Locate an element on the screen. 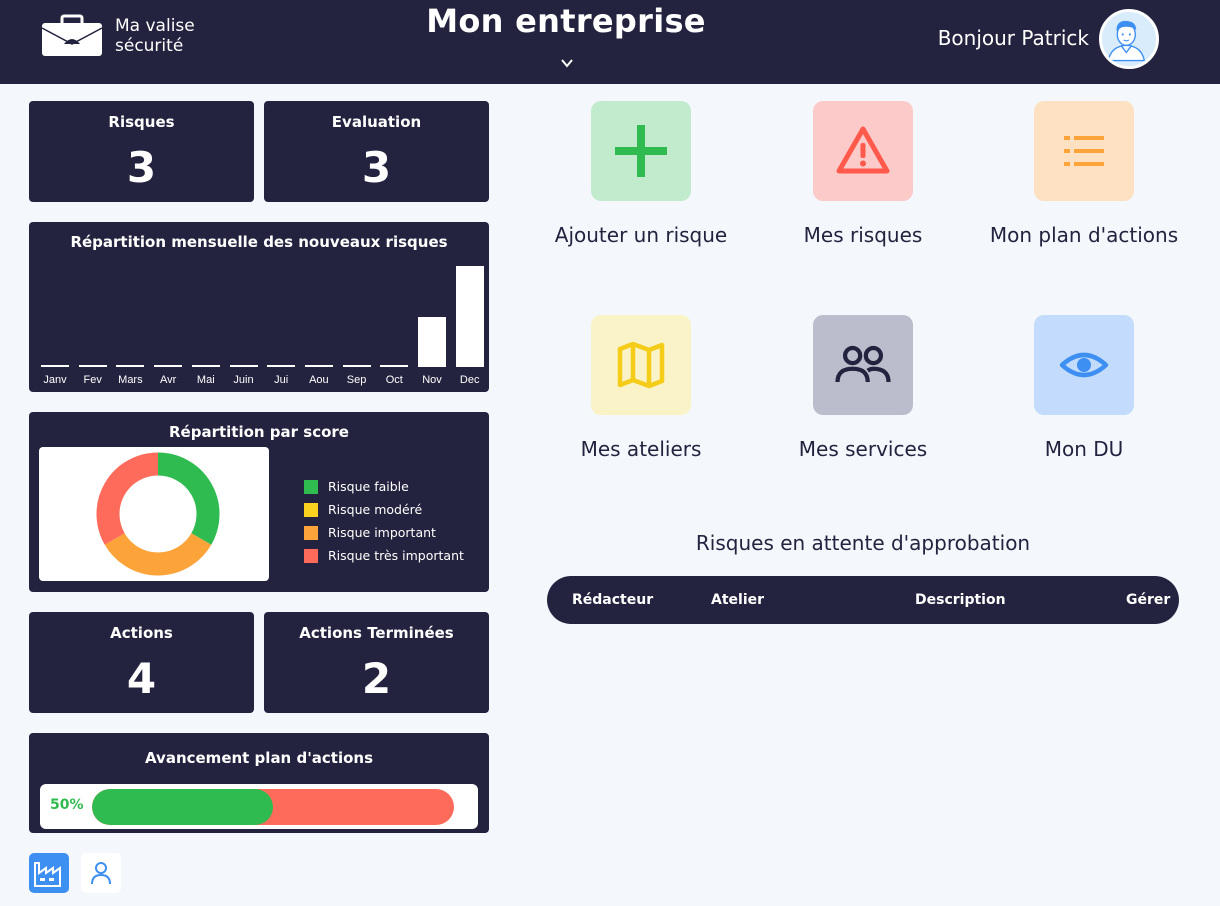 The width and height of the screenshot is (1220, 906). action-plan-progress: Avancement plan d'actions 50% is located at coordinates (259, 783).